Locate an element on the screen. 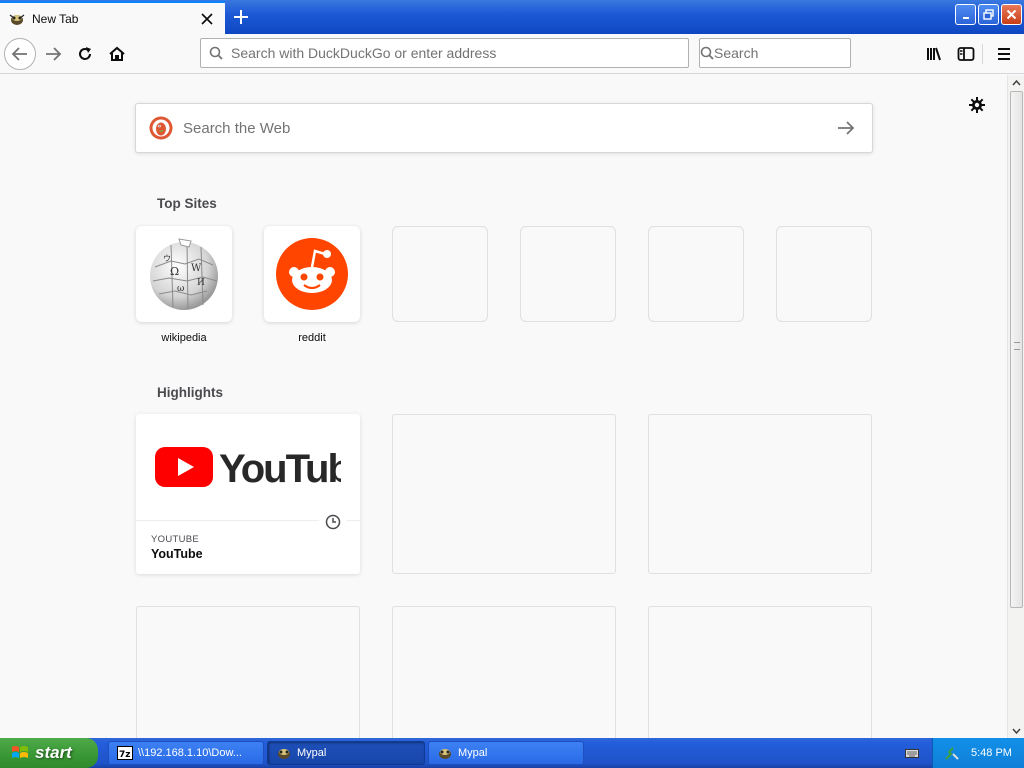  sidebar-button is located at coordinates (966, 54).